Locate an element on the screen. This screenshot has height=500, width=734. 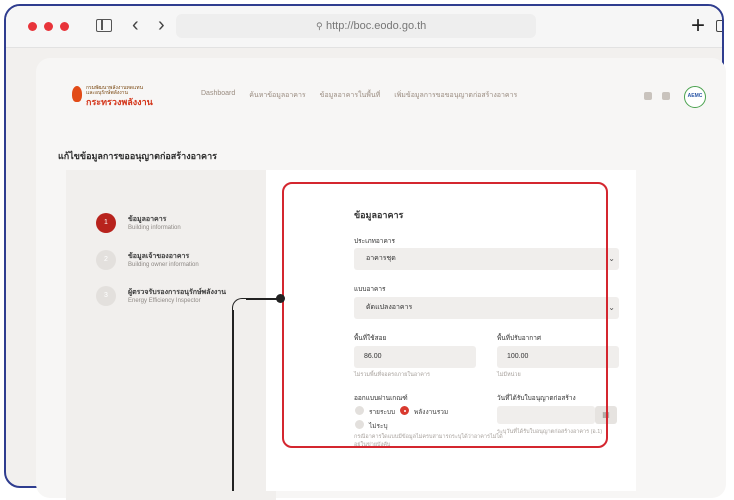
address-bar: ⚲ http://boc.eodo.go.th is located at coordinates (356, 26).